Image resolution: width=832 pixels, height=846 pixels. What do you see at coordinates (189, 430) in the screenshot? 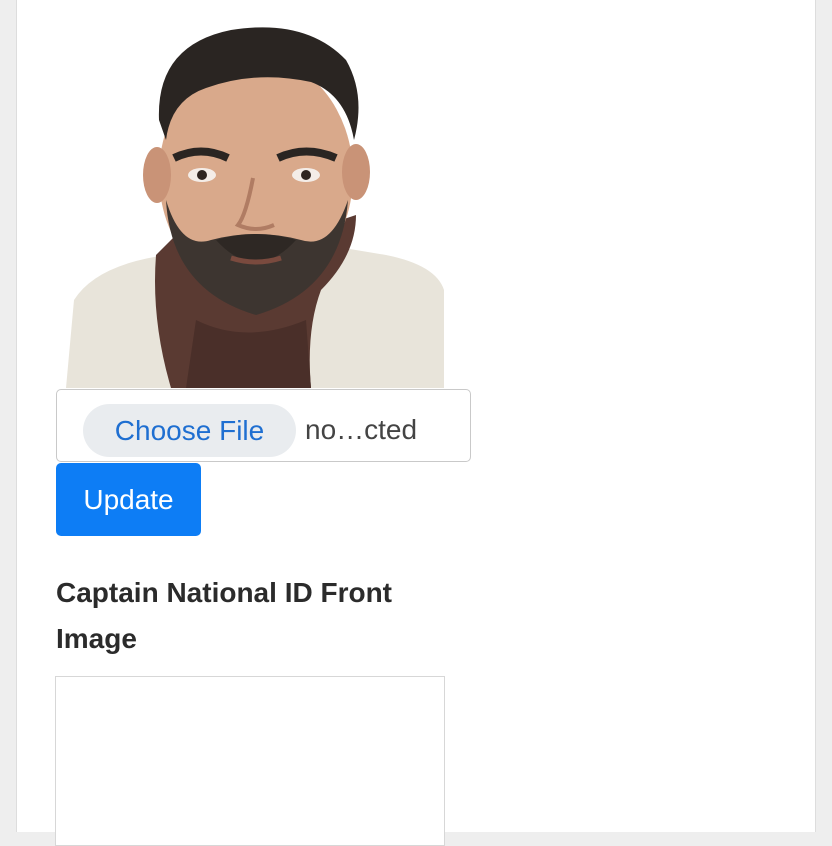
I see `choose-file-button: Choose File` at bounding box center [189, 430].